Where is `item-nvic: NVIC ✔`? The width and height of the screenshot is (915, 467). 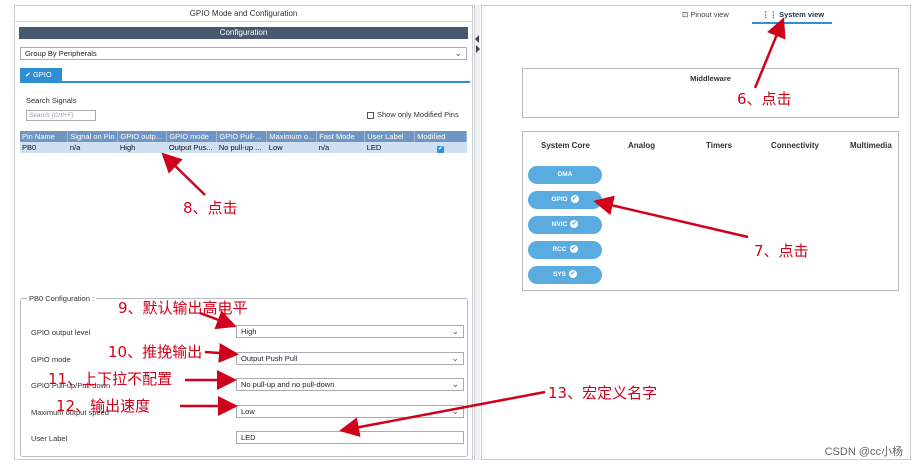
item-nvic: NVIC ✔ is located at coordinates (565, 225).